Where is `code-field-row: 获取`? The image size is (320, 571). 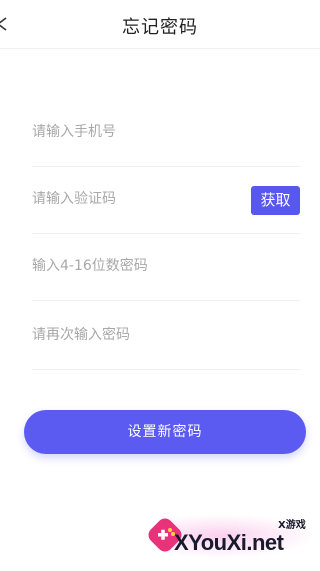 code-field-row: 获取 is located at coordinates (166, 200).